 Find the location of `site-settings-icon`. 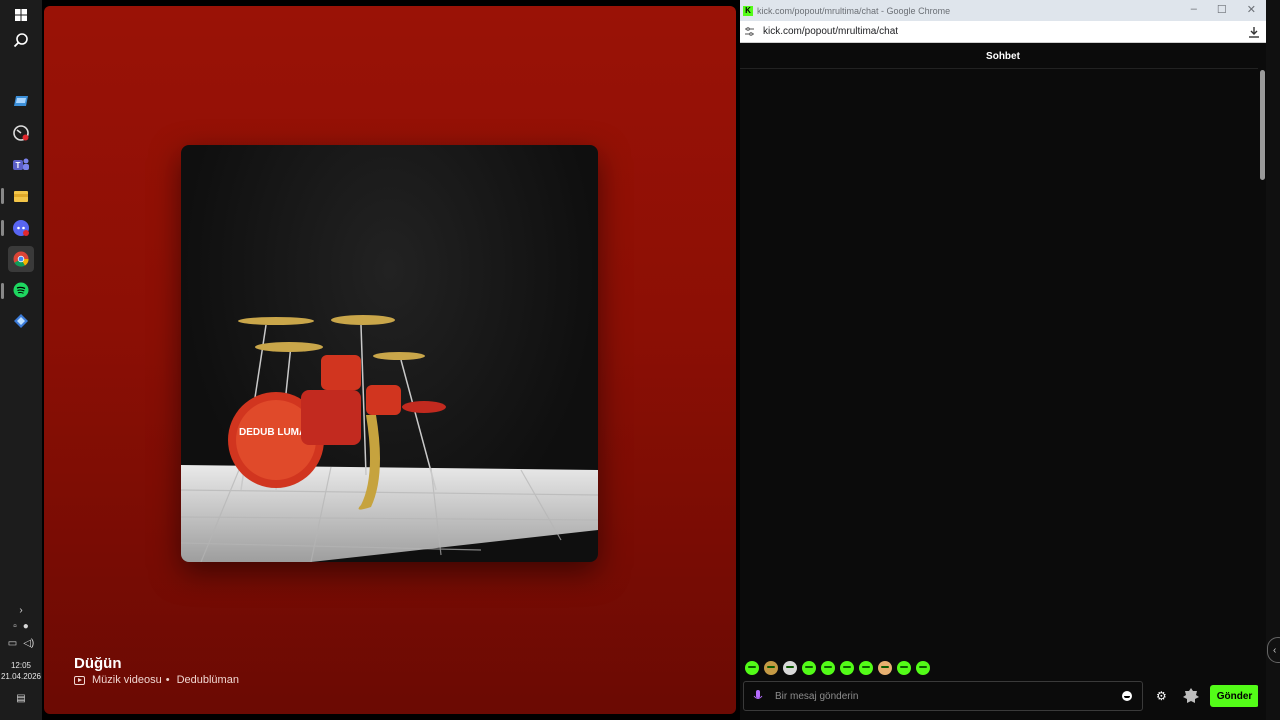

site-settings-icon is located at coordinates (749, 31).